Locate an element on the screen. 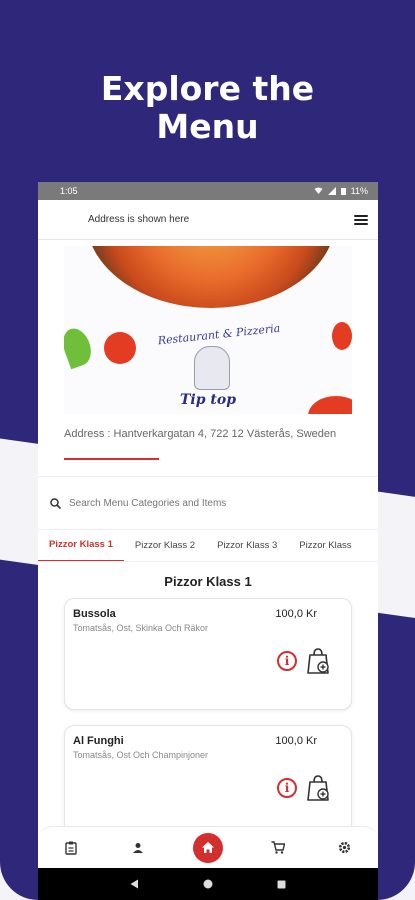  system-navigation-bar is located at coordinates (208, 884).